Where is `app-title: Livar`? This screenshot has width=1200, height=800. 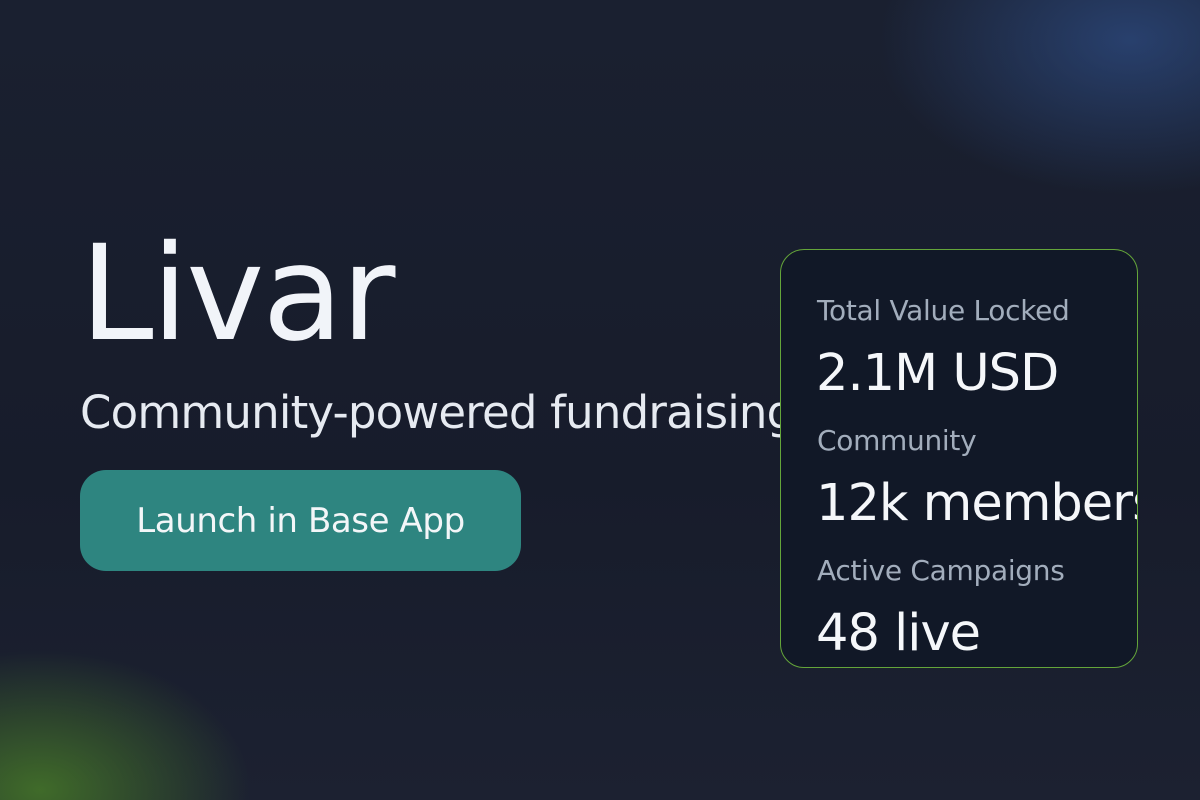 app-title: Livar is located at coordinates (237, 294).